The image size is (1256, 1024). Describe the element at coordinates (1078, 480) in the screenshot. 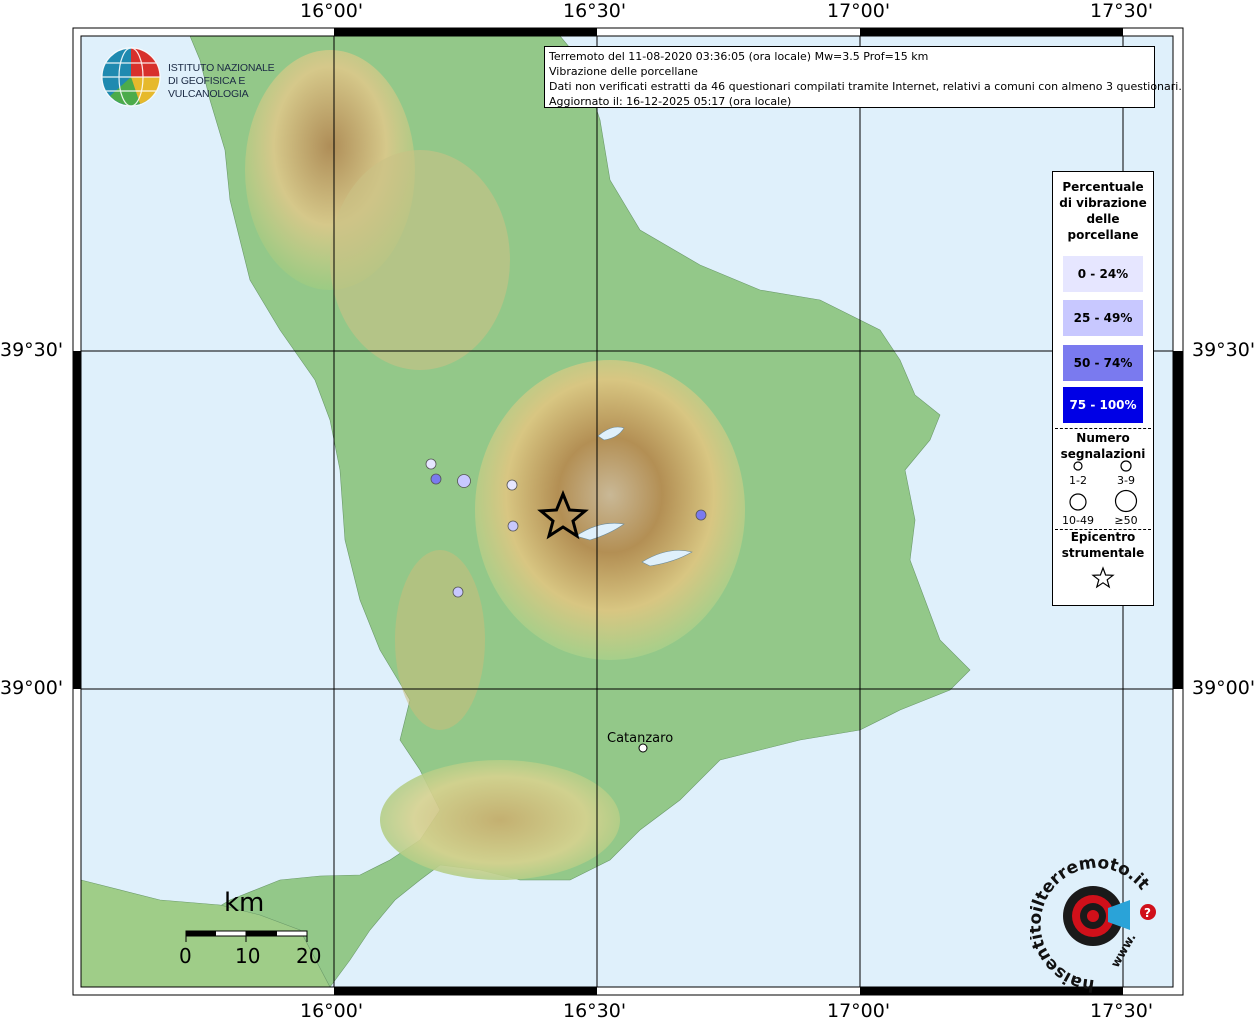

I see `legend-size-1: 1-2` at that location.